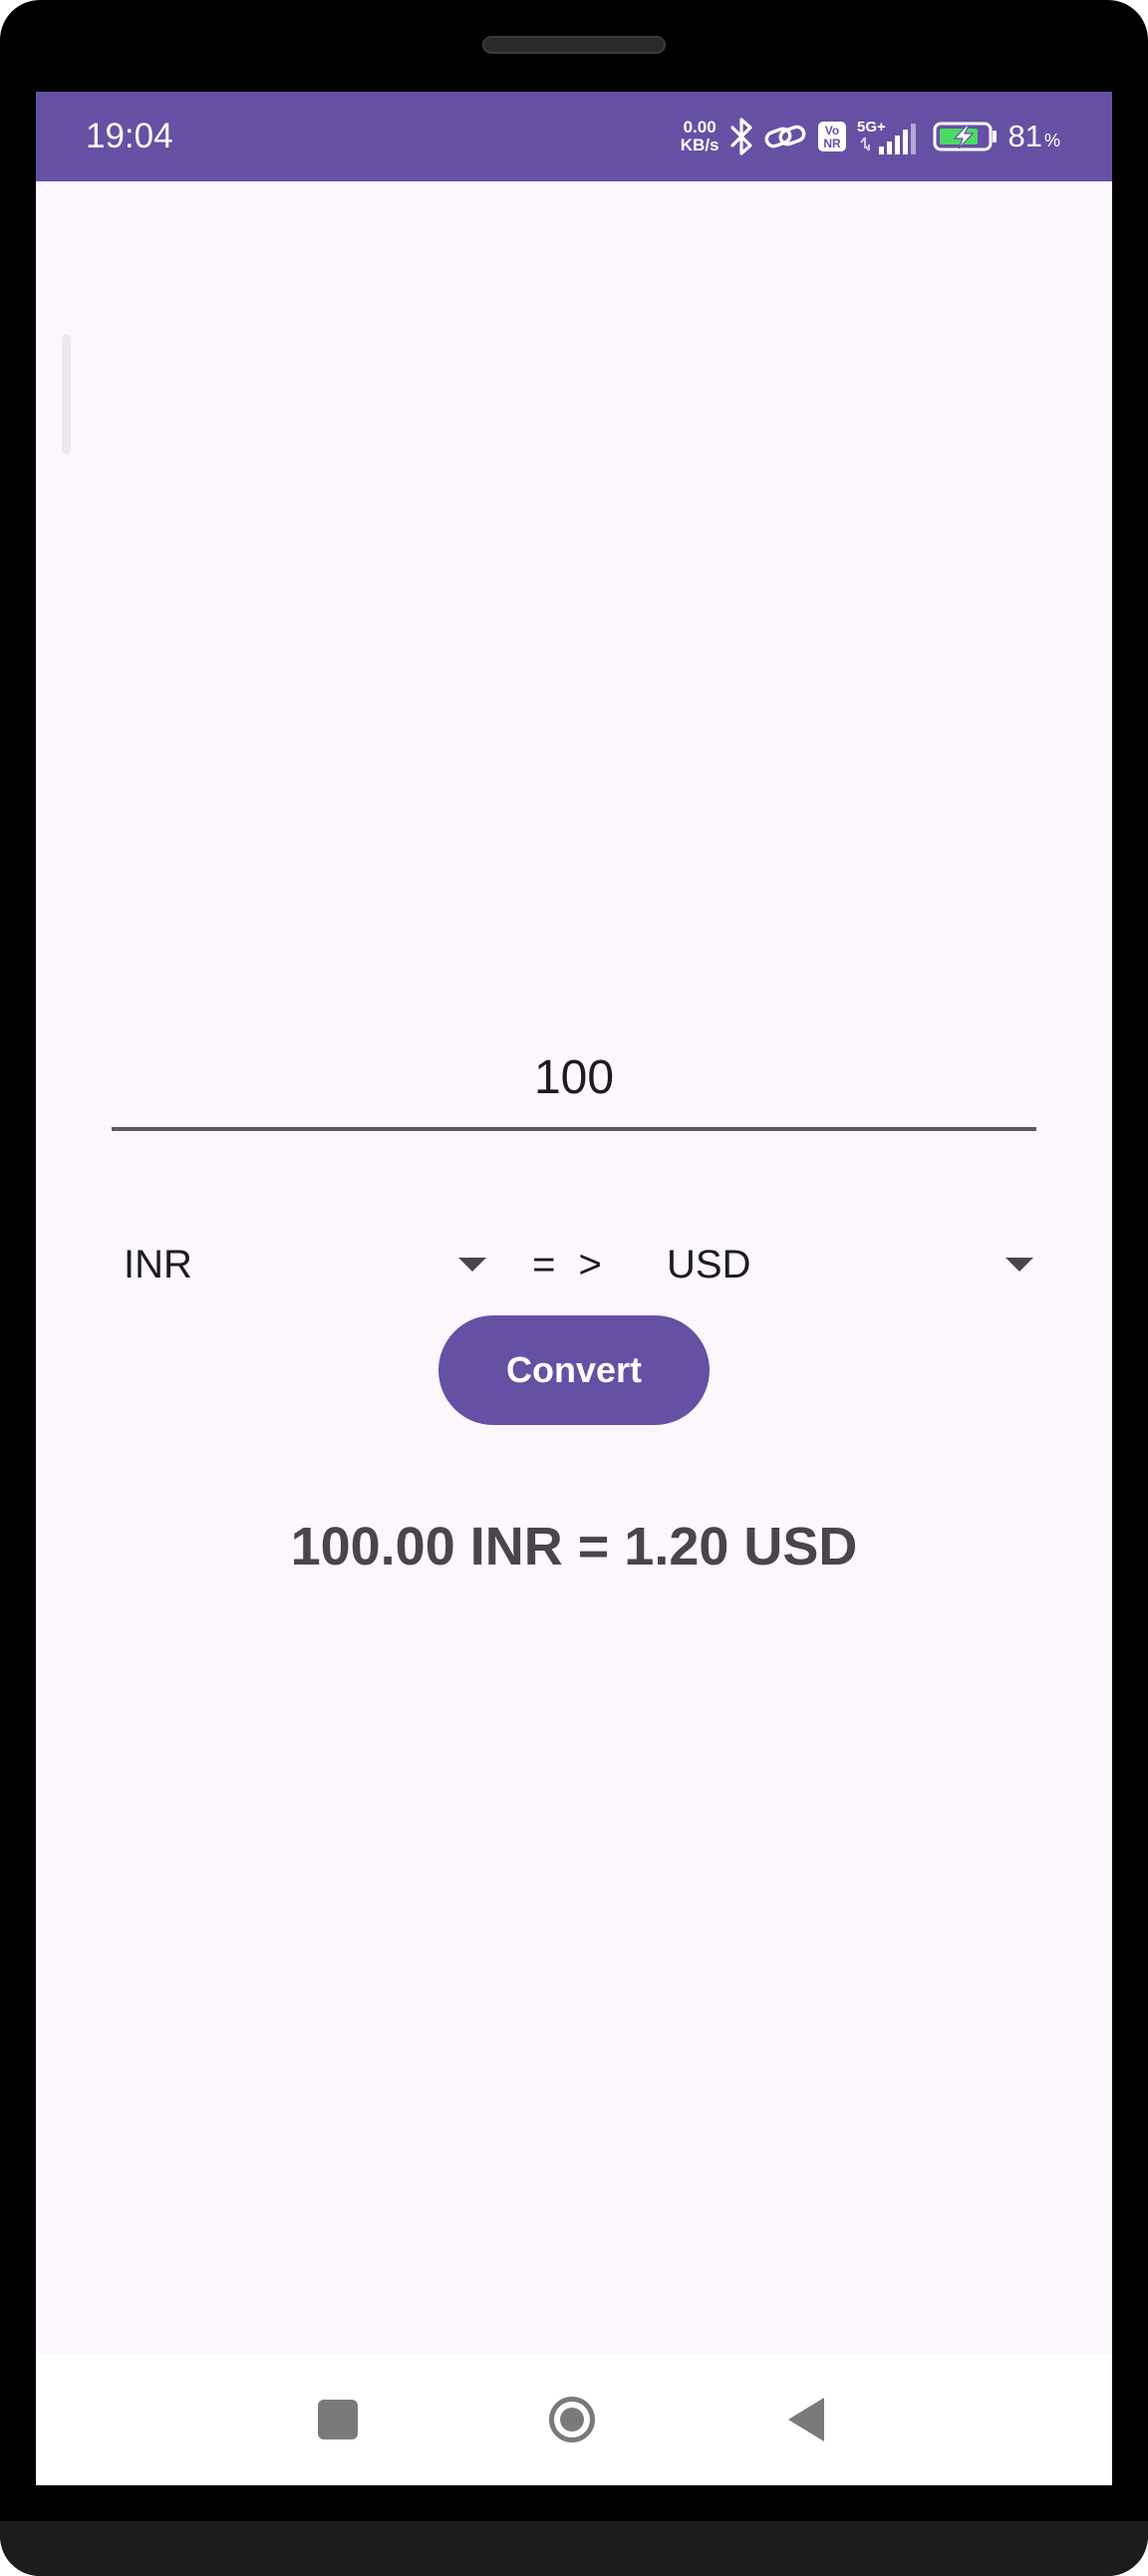 This screenshot has width=1148, height=2576. What do you see at coordinates (1051, 140) in the screenshot?
I see `battery-percent-sign: %` at bounding box center [1051, 140].